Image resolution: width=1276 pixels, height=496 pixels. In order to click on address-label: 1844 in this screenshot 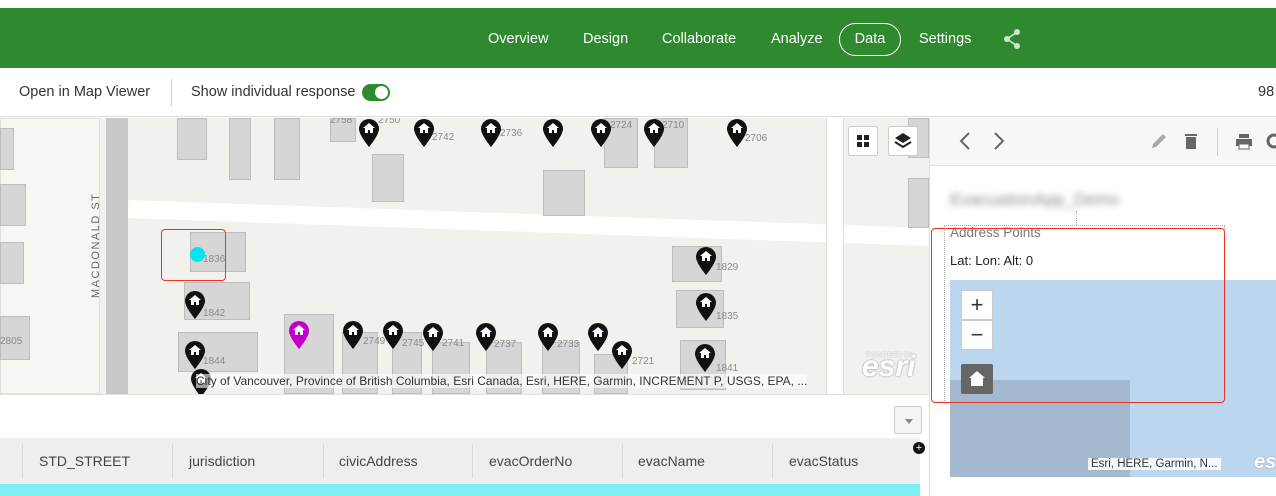, I will do `click(214, 361)`.